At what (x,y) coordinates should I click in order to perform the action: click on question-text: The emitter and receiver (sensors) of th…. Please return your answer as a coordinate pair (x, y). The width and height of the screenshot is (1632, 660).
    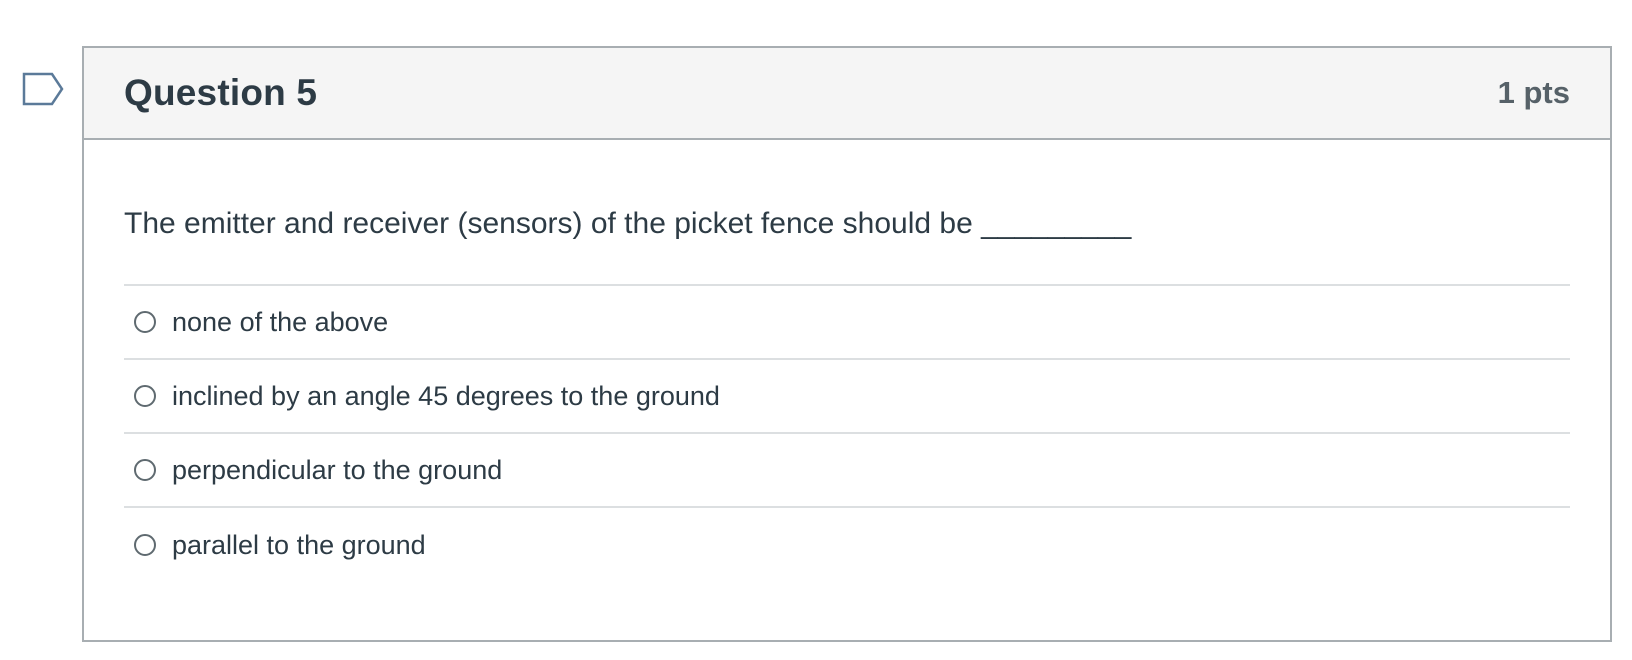
    Looking at the image, I should click on (628, 223).